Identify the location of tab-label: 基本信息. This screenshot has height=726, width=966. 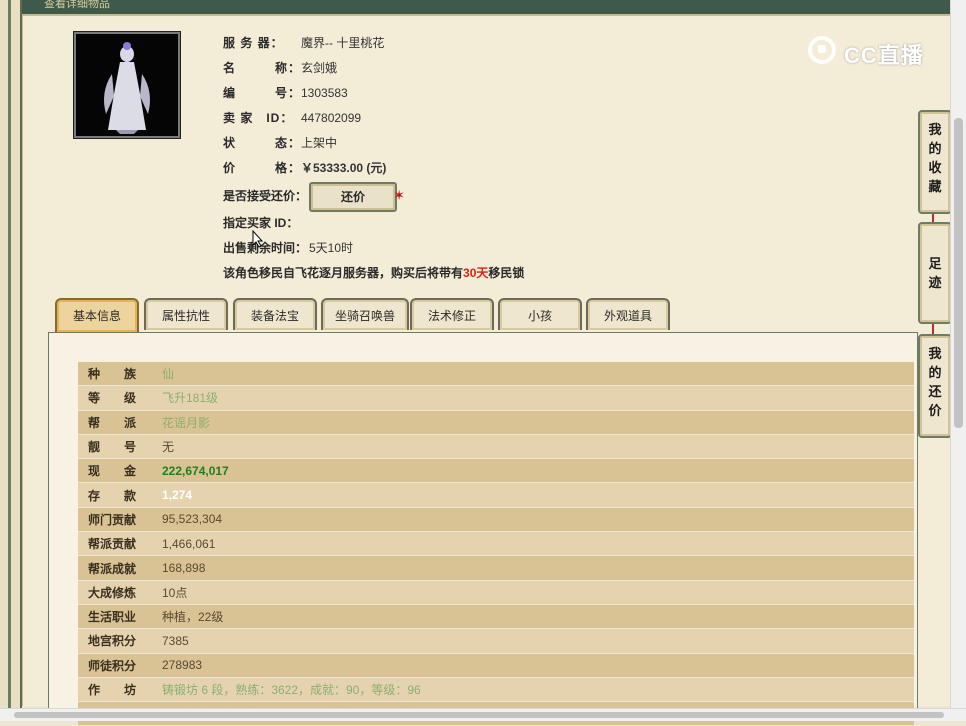
(96, 316).